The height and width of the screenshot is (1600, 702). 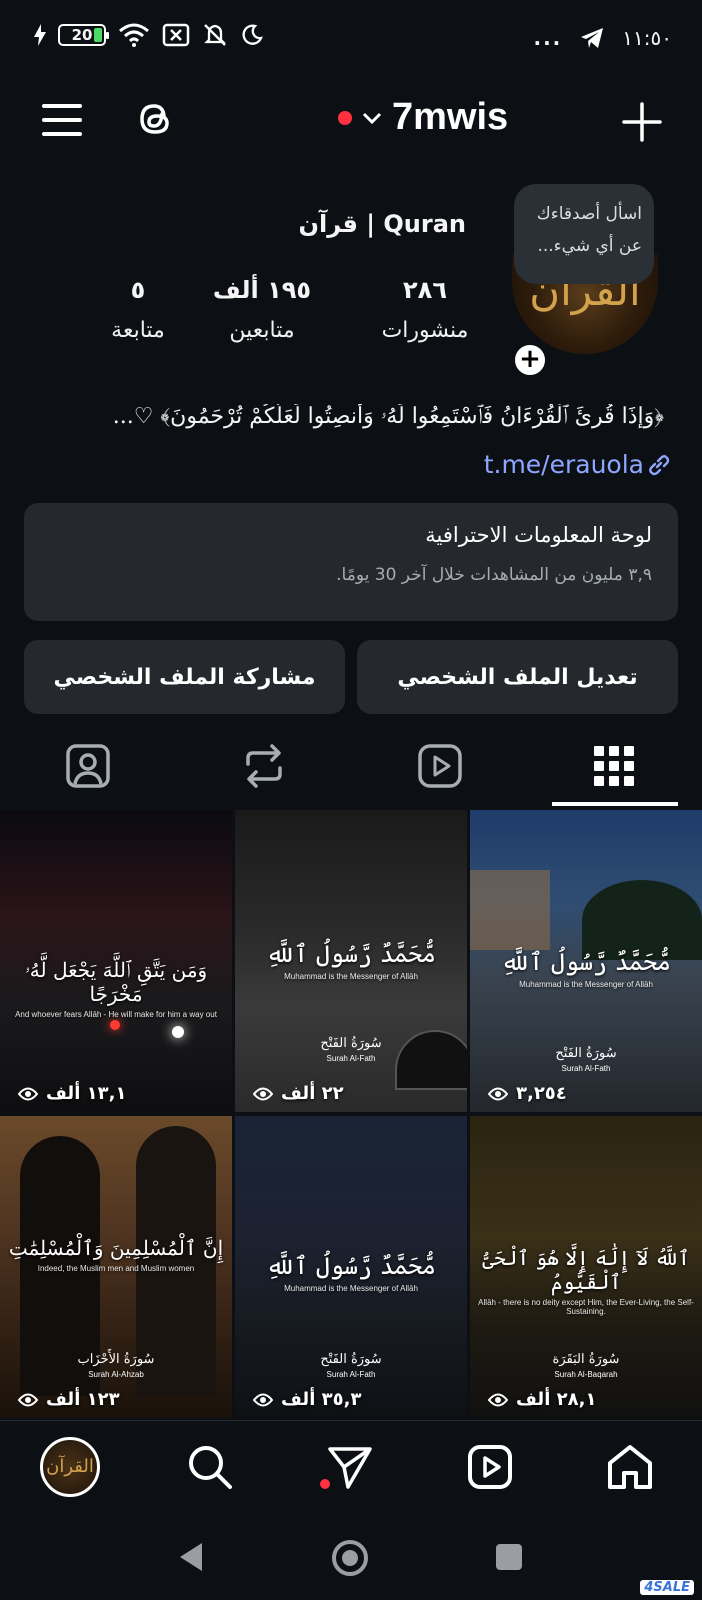 I want to click on profile-link: t.me/erauola, so click(x=578, y=464).